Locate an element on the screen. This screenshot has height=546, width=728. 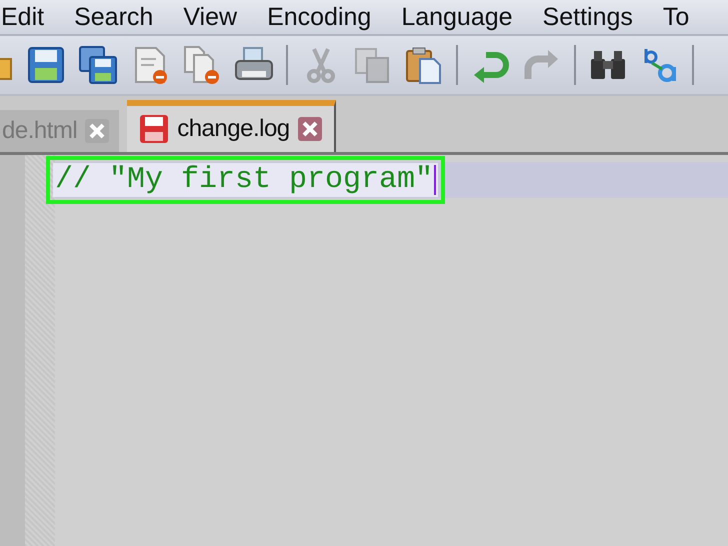
clipboard-icon is located at coordinates (424, 65).